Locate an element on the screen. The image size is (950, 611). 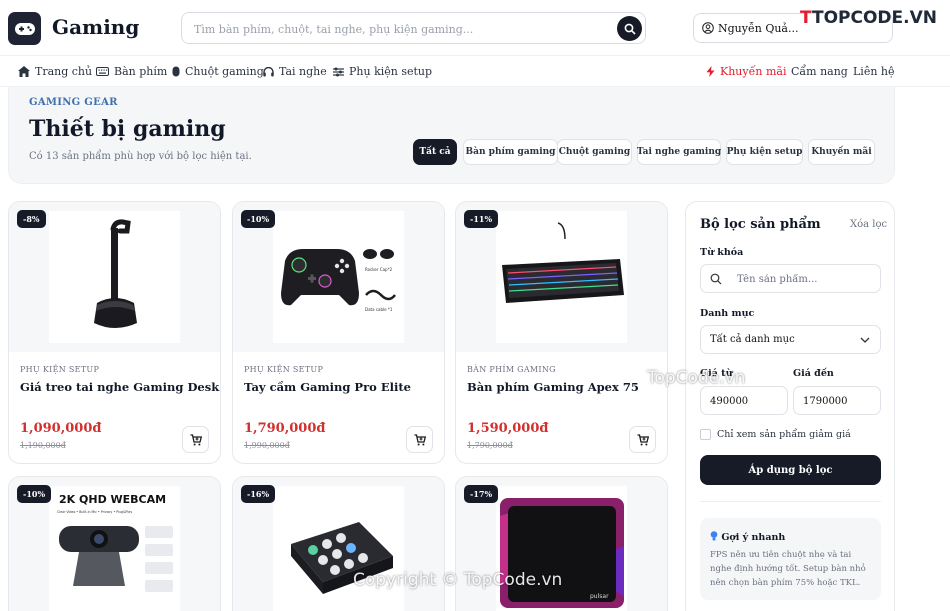
mouse-icon is located at coordinates (176, 71).